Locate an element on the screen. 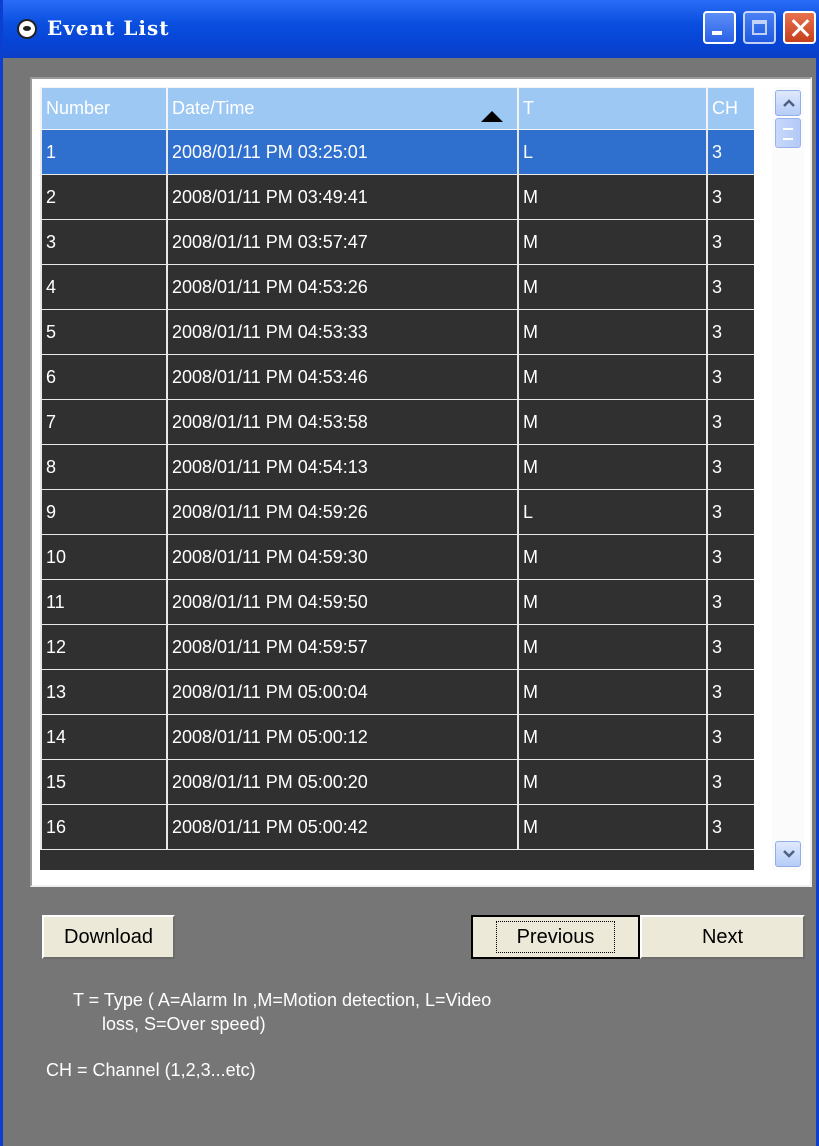 This screenshot has height=1146, width=819. table-row: 9 2008/01/11 PM 04:59:26 L 3 is located at coordinates (397, 512).